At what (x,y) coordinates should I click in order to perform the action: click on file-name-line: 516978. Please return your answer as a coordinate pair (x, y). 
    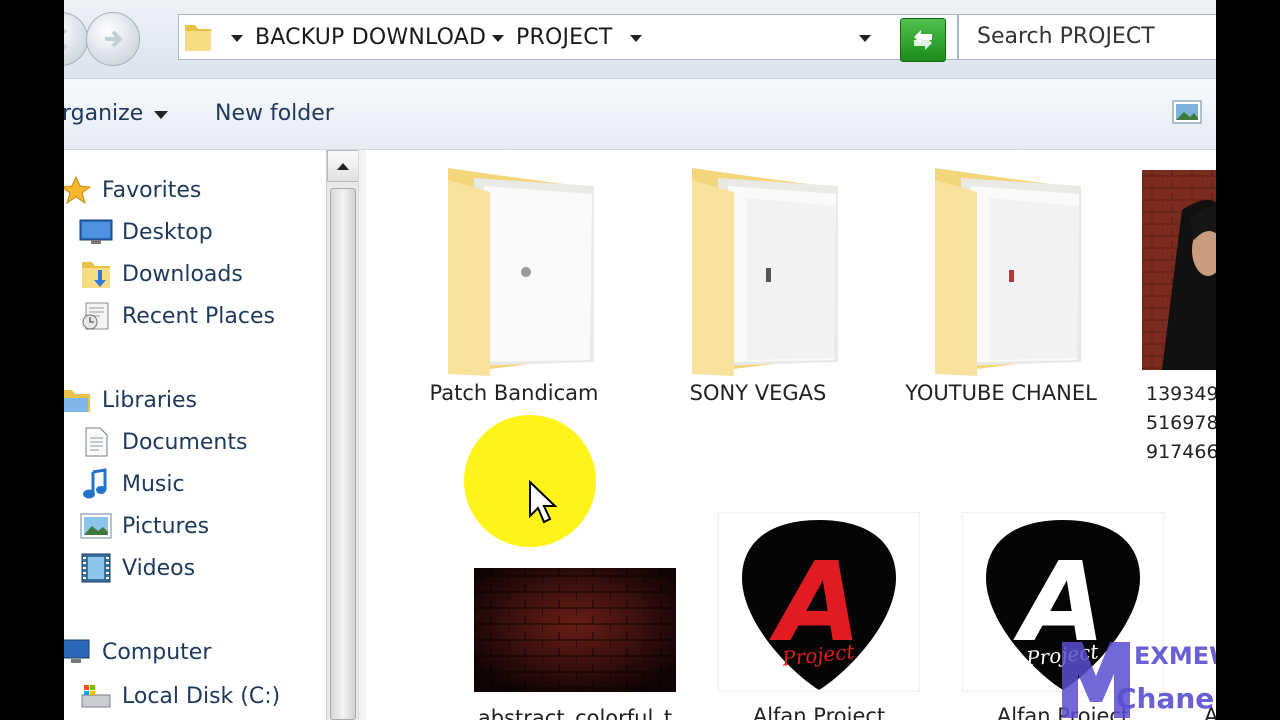
    Looking at the image, I should click on (1181, 423).